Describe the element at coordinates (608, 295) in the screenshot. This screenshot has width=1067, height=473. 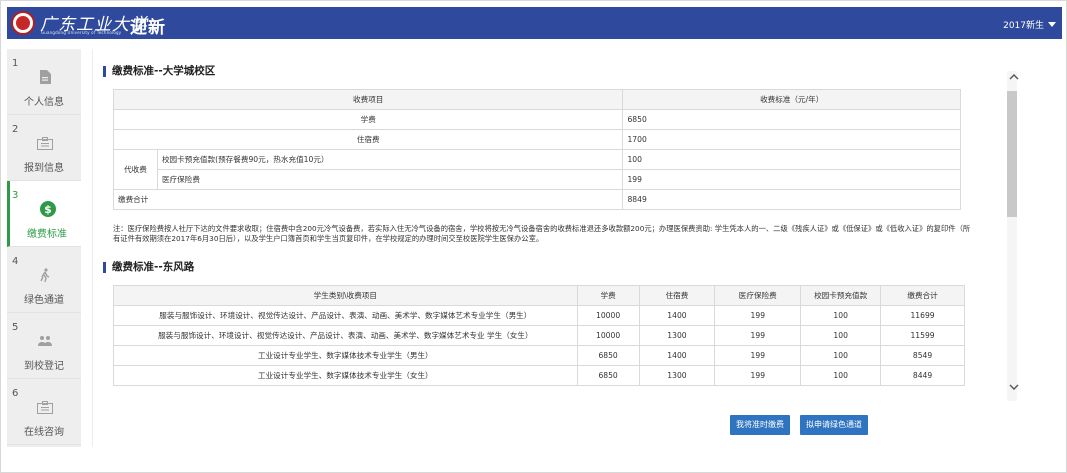
I see `header-cell: 学费` at that location.